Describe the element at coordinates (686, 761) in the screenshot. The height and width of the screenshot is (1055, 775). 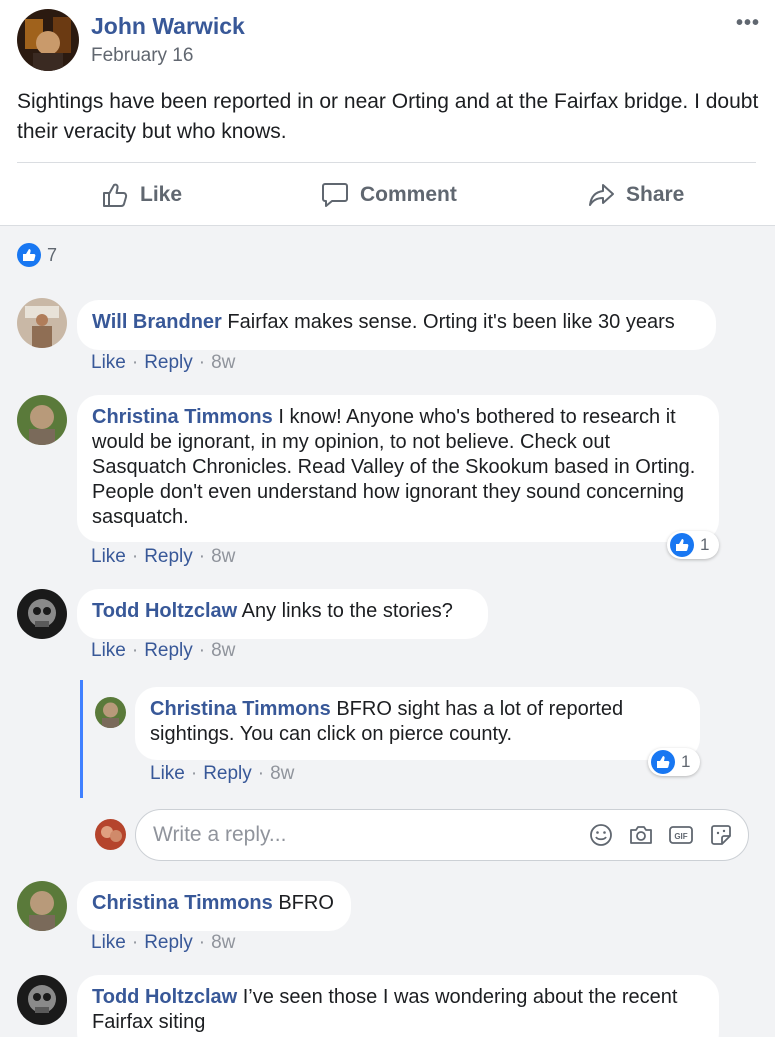
I see `reply-reaction-count: 1` at that location.